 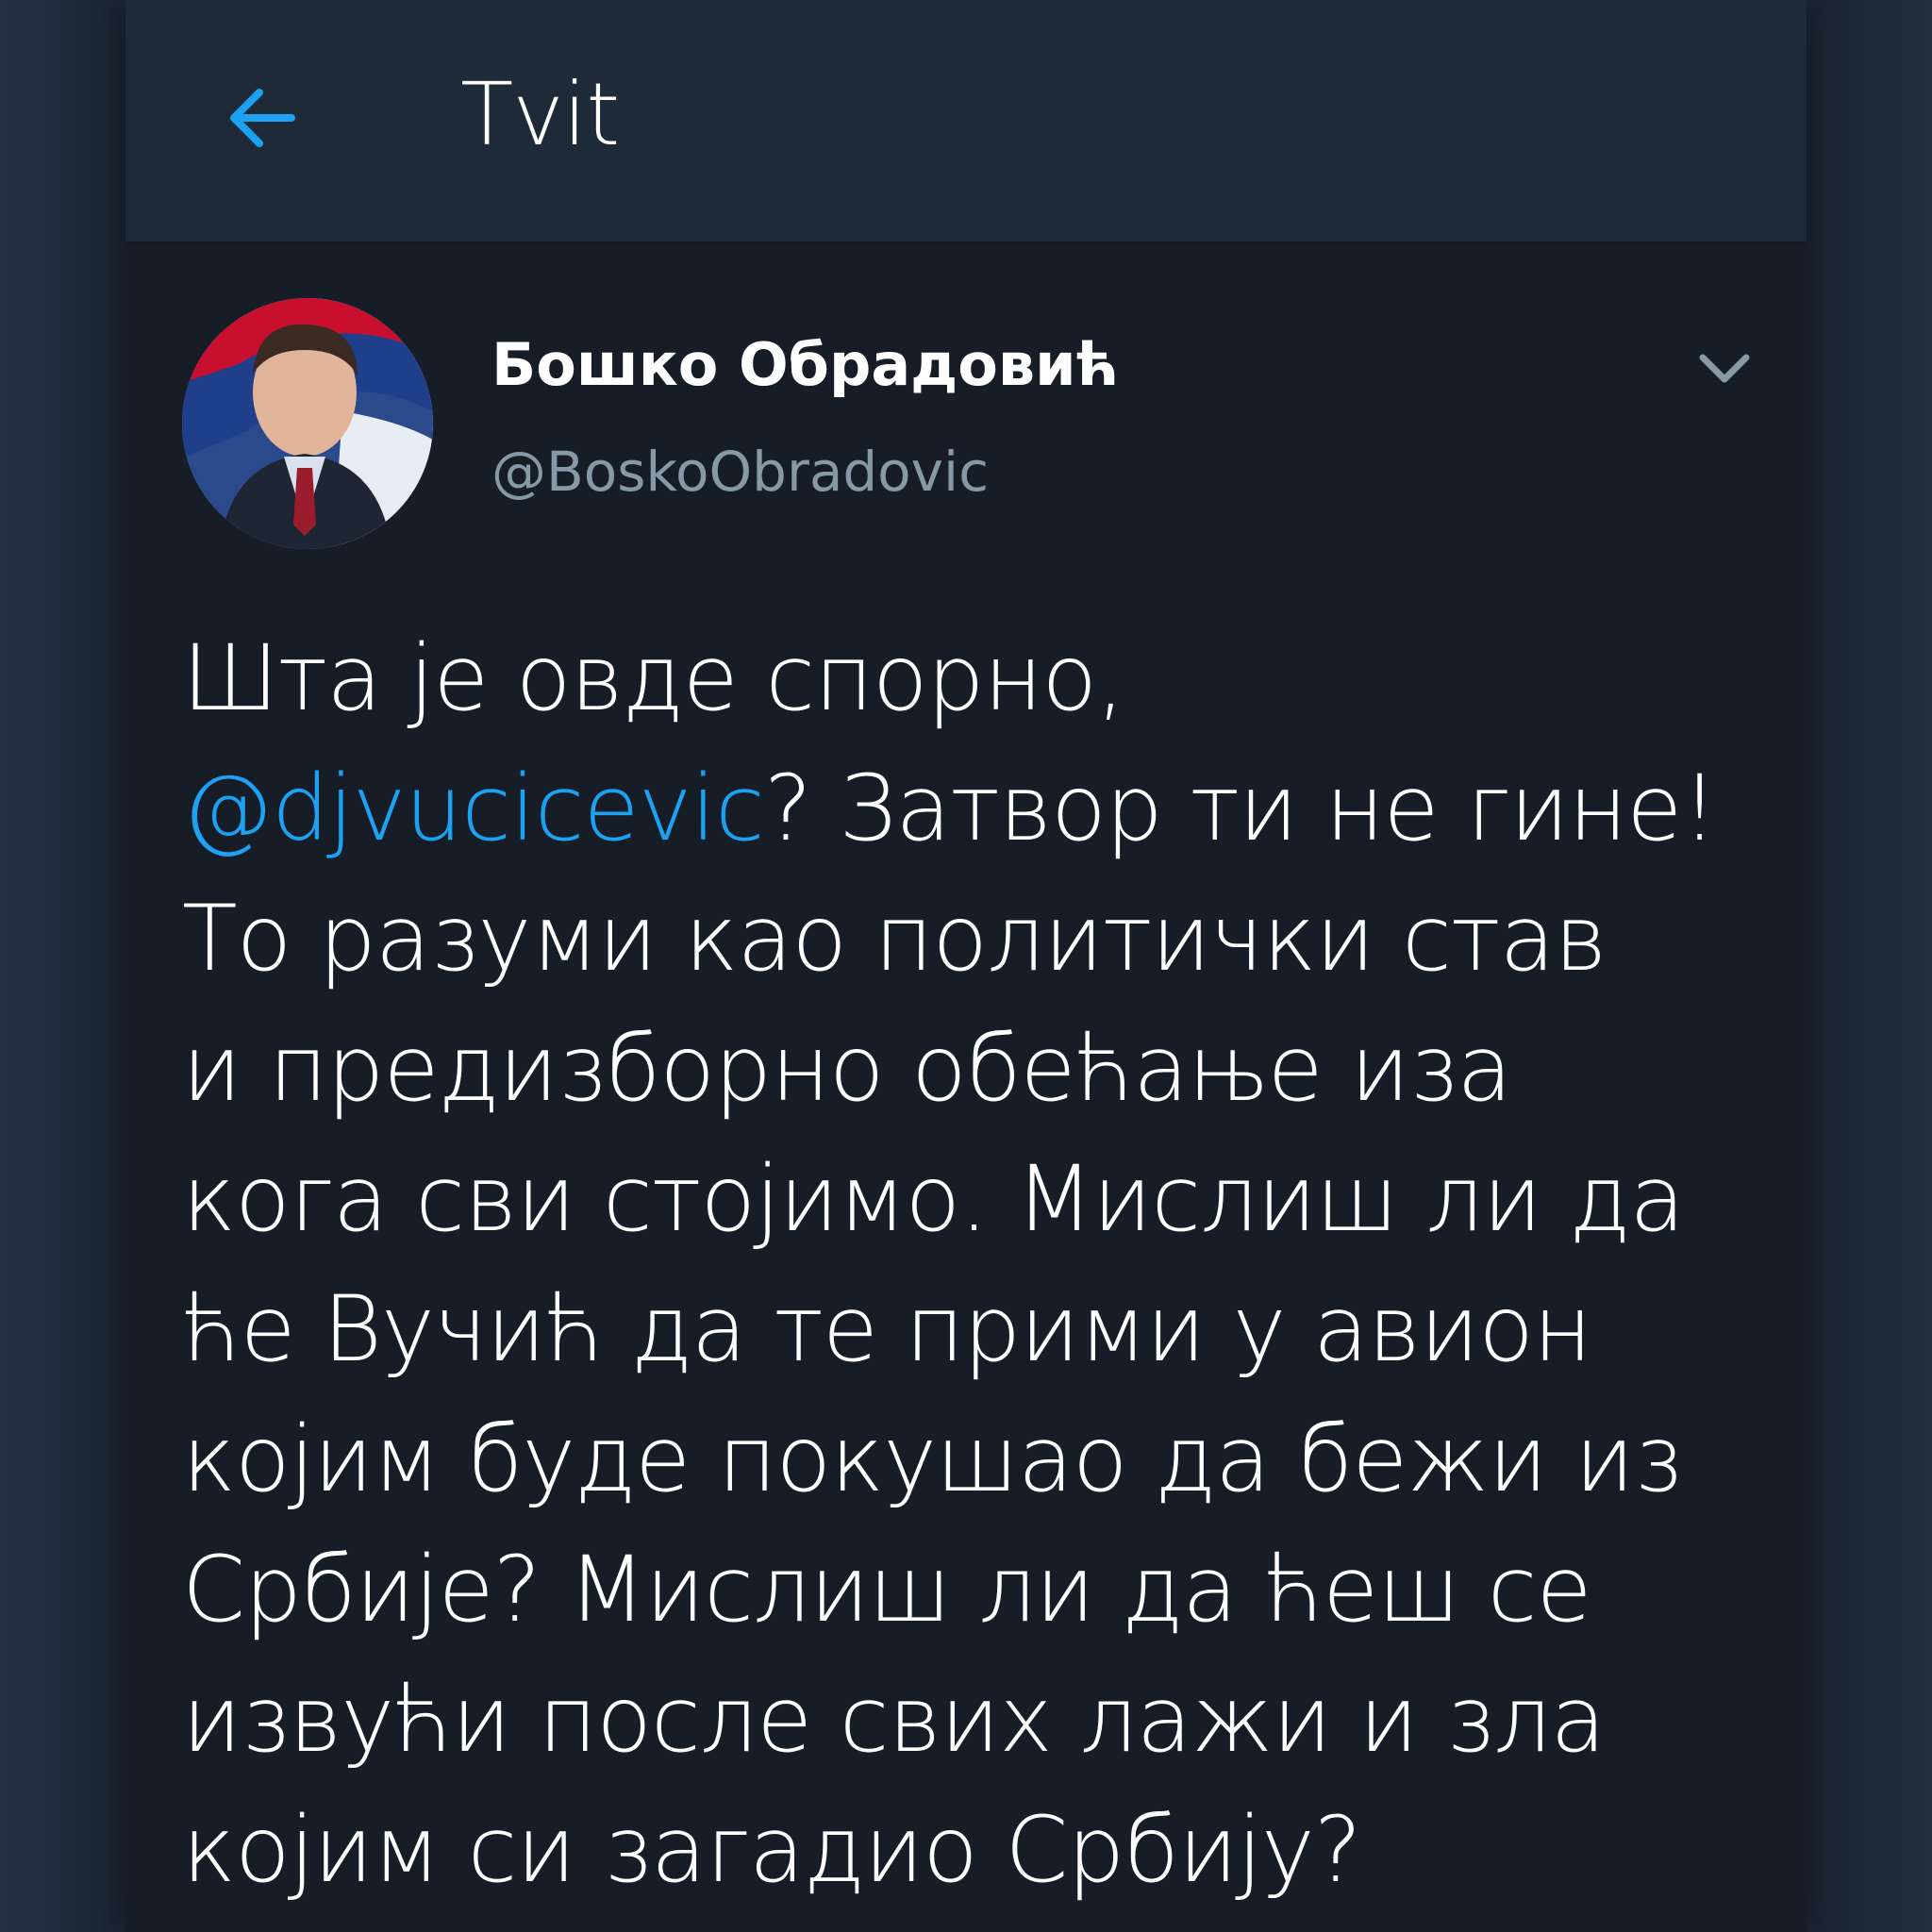 I want to click on tweet-line: кога сви стојимо. Мислиш ли да, so click(x=933, y=1199).